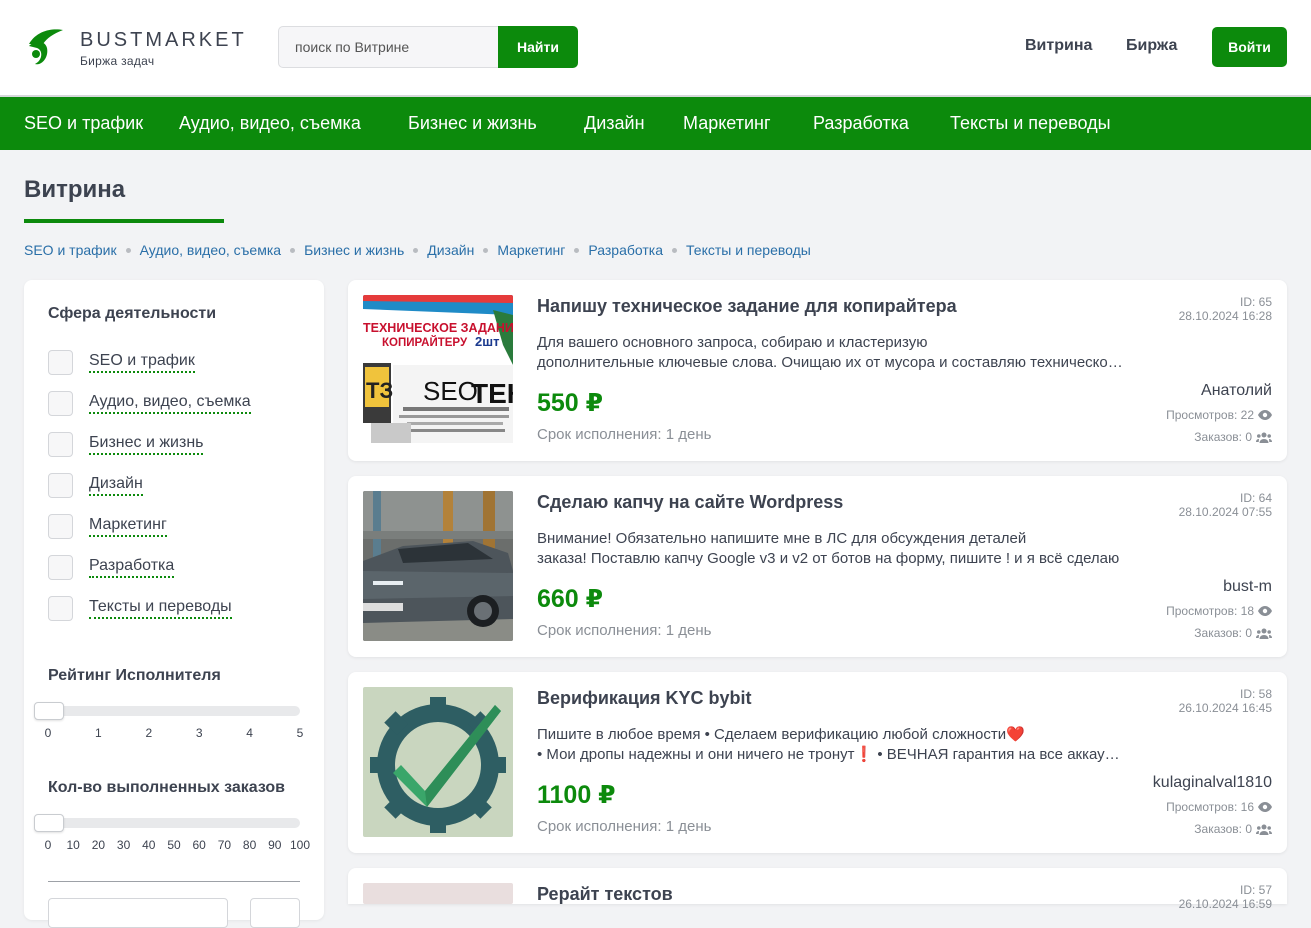  I want to click on brand: BUSTMARKET Биржа задач, so click(163, 48).